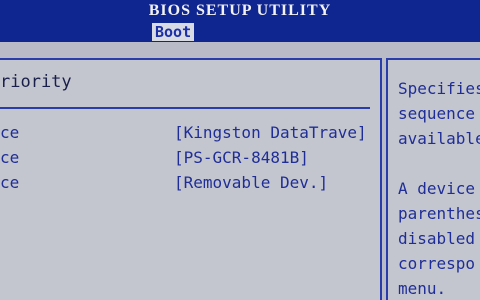 Image resolution: width=480 pixels, height=300 pixels. I want to click on help-line: menu., so click(422, 288).